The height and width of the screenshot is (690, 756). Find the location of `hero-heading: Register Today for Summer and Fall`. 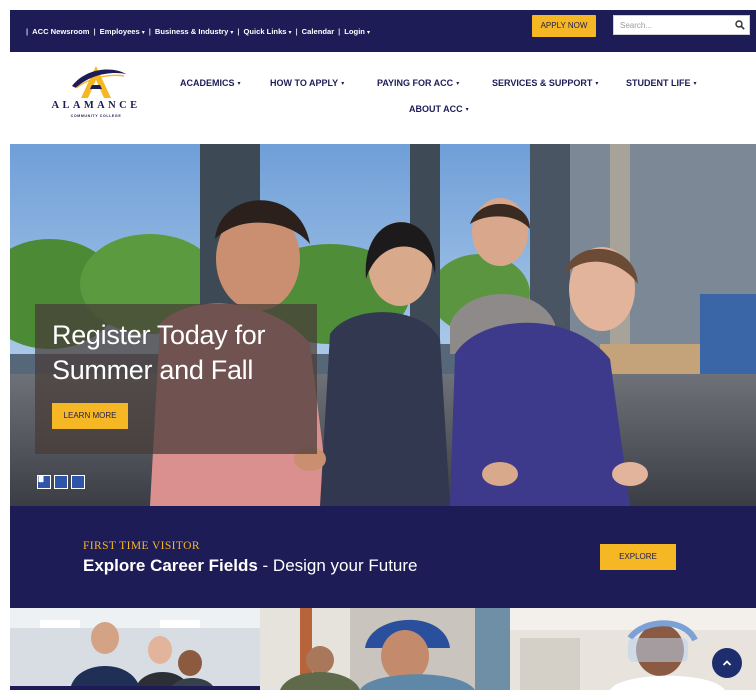

hero-heading: Register Today for Summer and Fall is located at coordinates (159, 352).